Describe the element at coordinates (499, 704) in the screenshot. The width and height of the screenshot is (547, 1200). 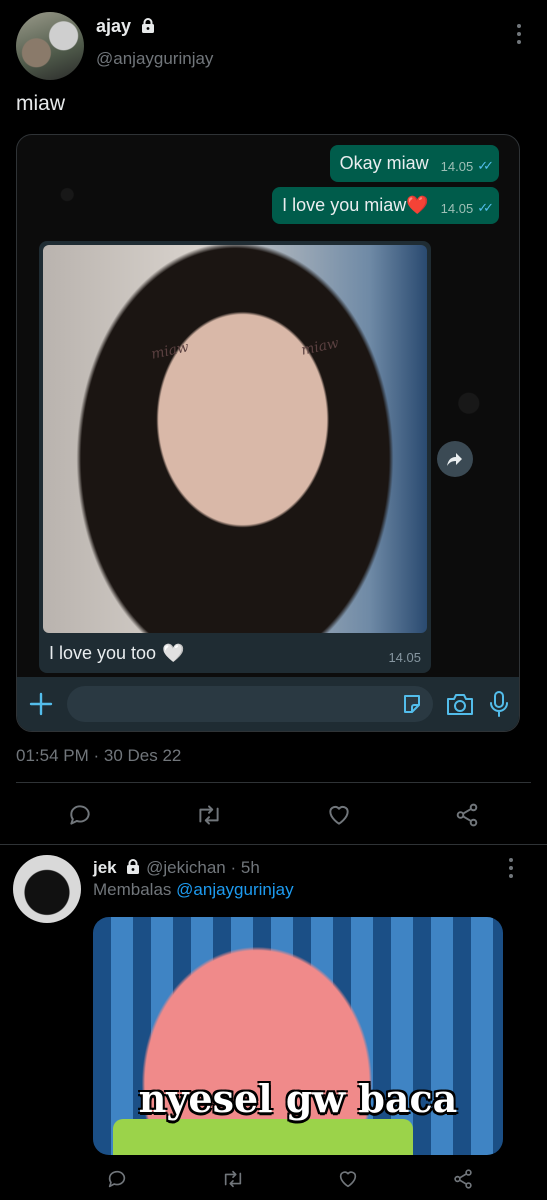
I see `microphone-icon` at that location.